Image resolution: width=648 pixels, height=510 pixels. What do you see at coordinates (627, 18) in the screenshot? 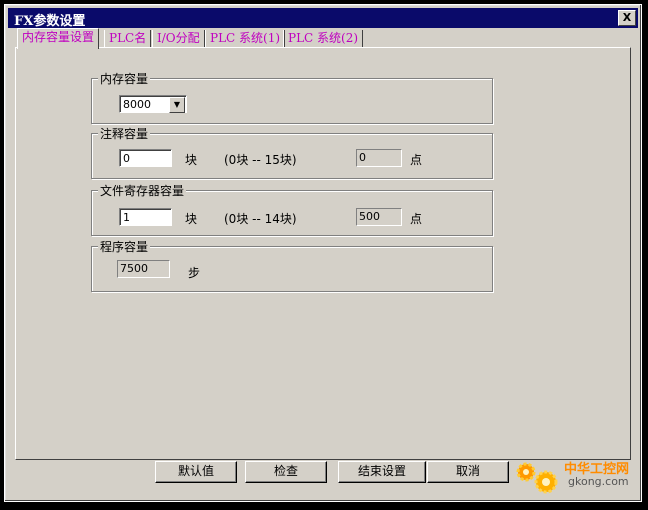
I see `close-button: X` at bounding box center [627, 18].